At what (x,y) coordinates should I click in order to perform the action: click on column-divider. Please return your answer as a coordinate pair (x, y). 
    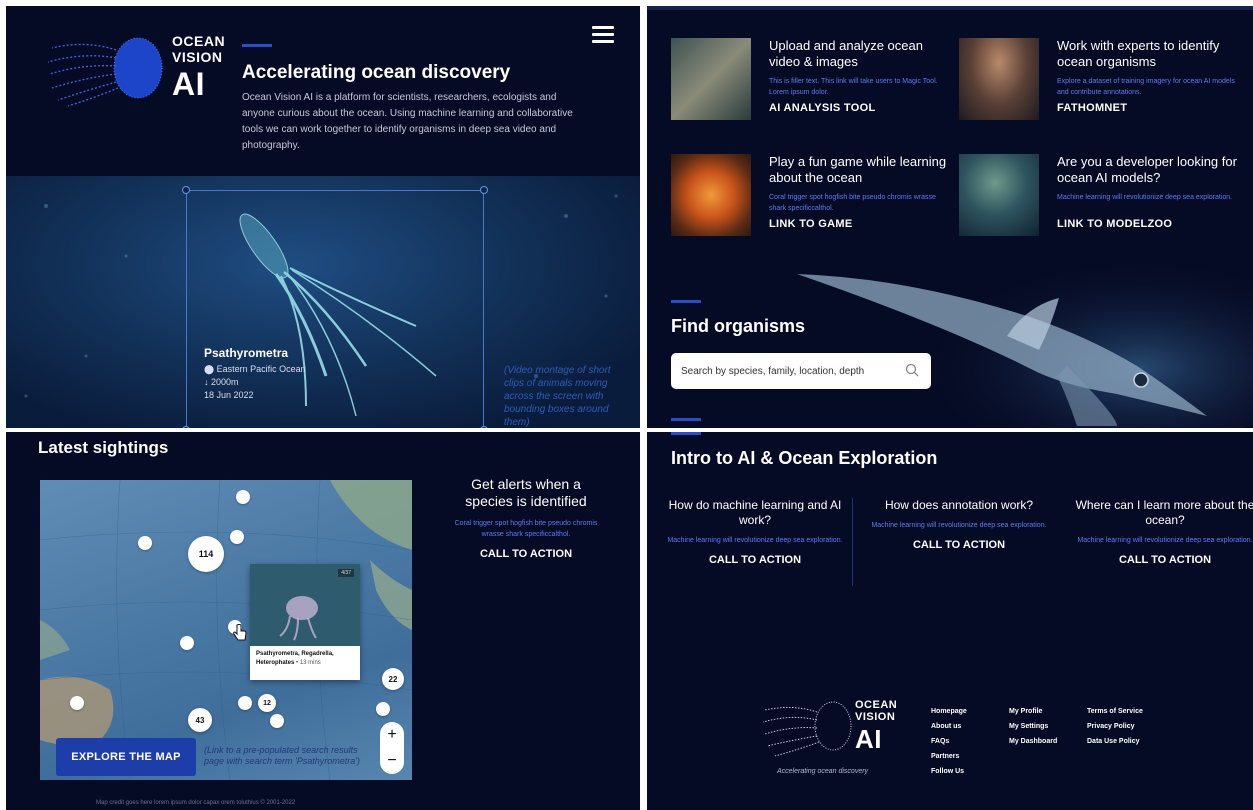
    Looking at the image, I should click on (852, 542).